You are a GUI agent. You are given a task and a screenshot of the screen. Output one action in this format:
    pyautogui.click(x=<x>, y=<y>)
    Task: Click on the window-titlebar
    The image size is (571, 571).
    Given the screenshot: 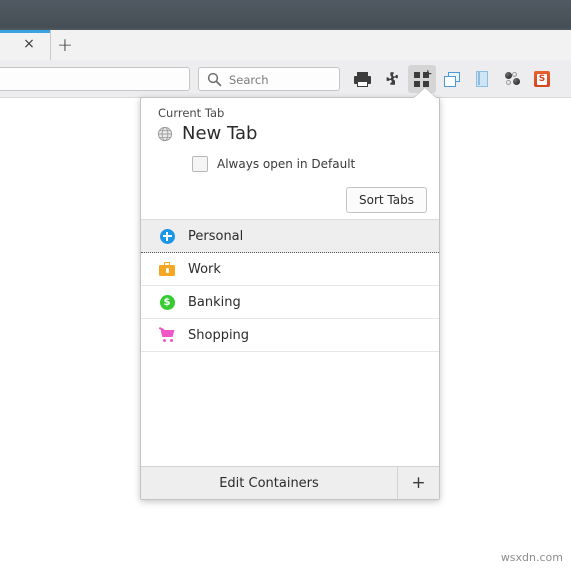 What is the action you would take?
    pyautogui.click(x=285, y=14)
    